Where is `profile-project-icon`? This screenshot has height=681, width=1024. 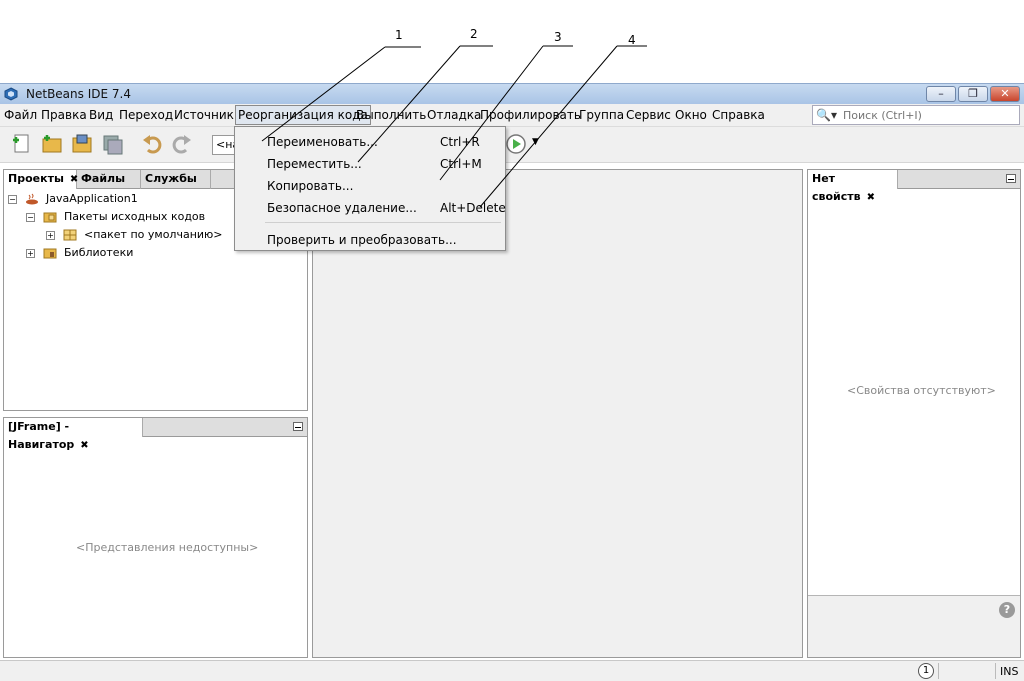 profile-project-icon is located at coordinates (516, 144).